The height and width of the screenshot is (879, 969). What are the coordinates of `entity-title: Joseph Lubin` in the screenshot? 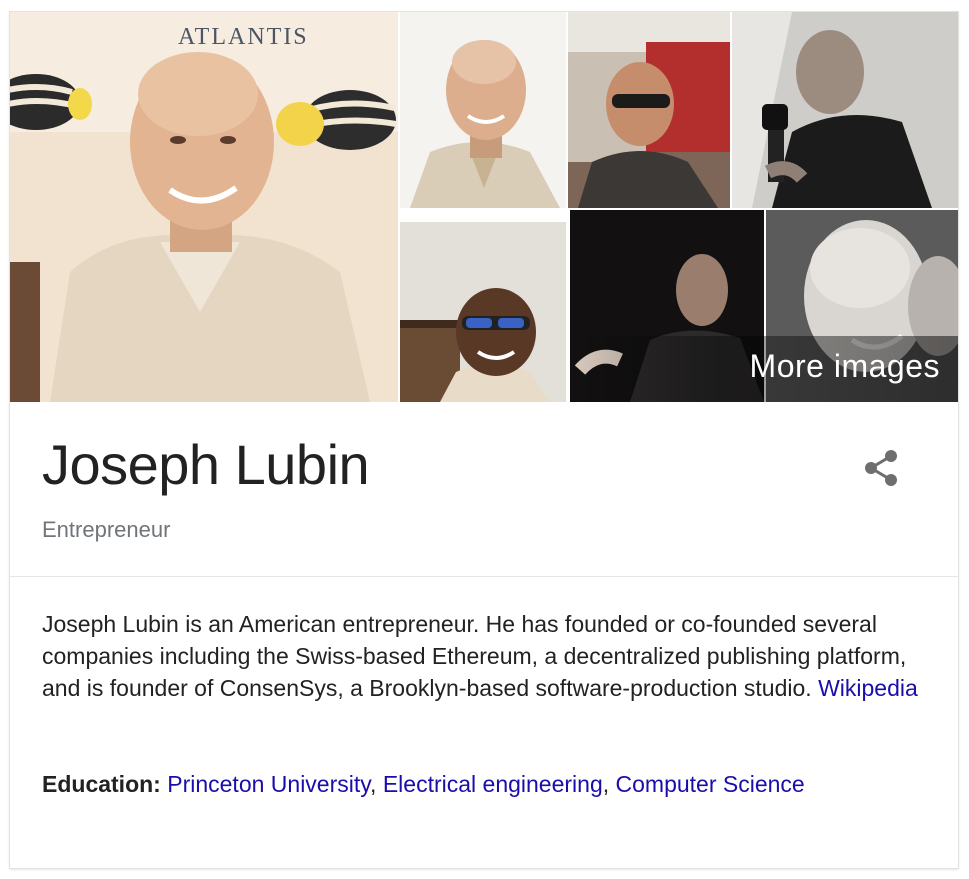 It's located at (206, 464).